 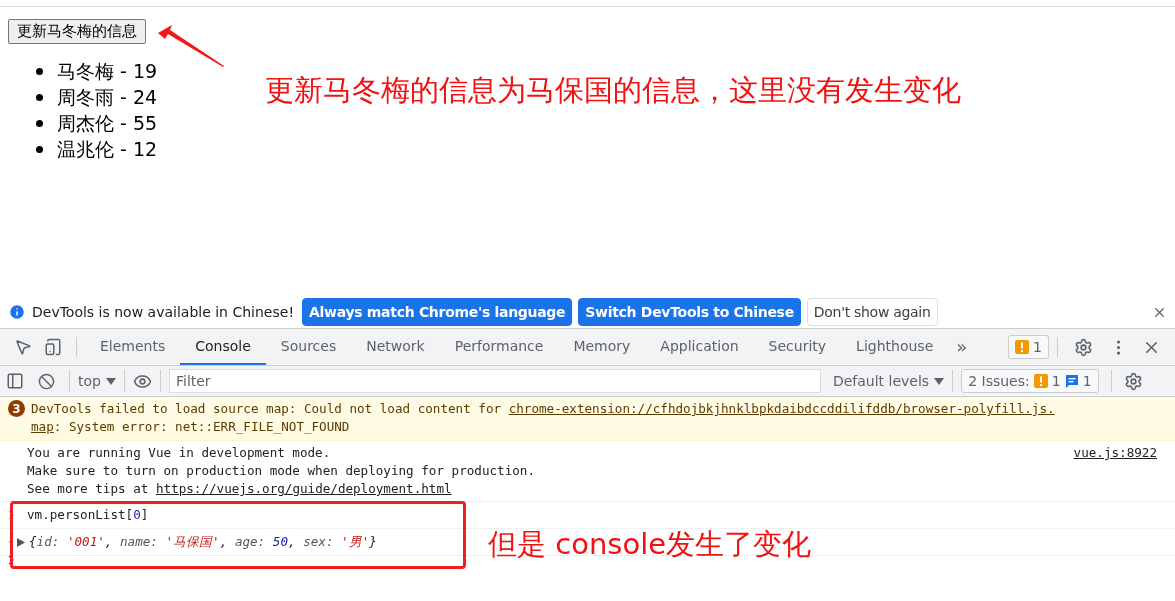 What do you see at coordinates (97, 381) in the screenshot?
I see `context-dropdown: top` at bounding box center [97, 381].